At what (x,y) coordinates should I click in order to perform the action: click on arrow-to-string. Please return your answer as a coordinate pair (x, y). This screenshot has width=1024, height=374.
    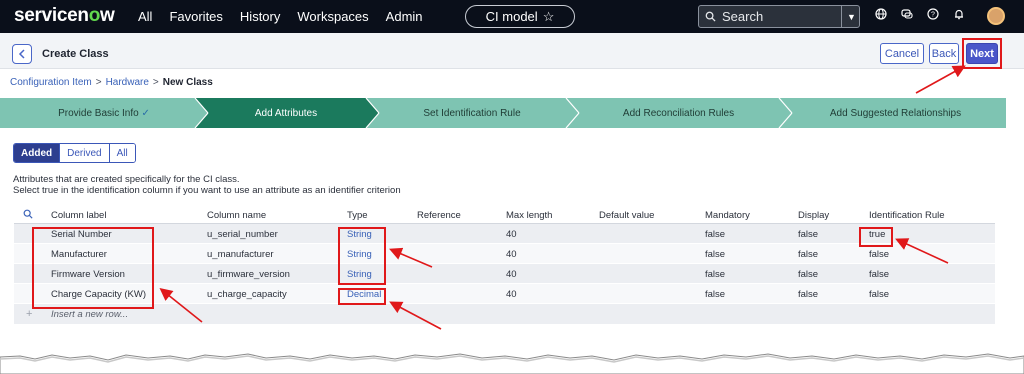
    Looking at the image, I should click on (411, 257).